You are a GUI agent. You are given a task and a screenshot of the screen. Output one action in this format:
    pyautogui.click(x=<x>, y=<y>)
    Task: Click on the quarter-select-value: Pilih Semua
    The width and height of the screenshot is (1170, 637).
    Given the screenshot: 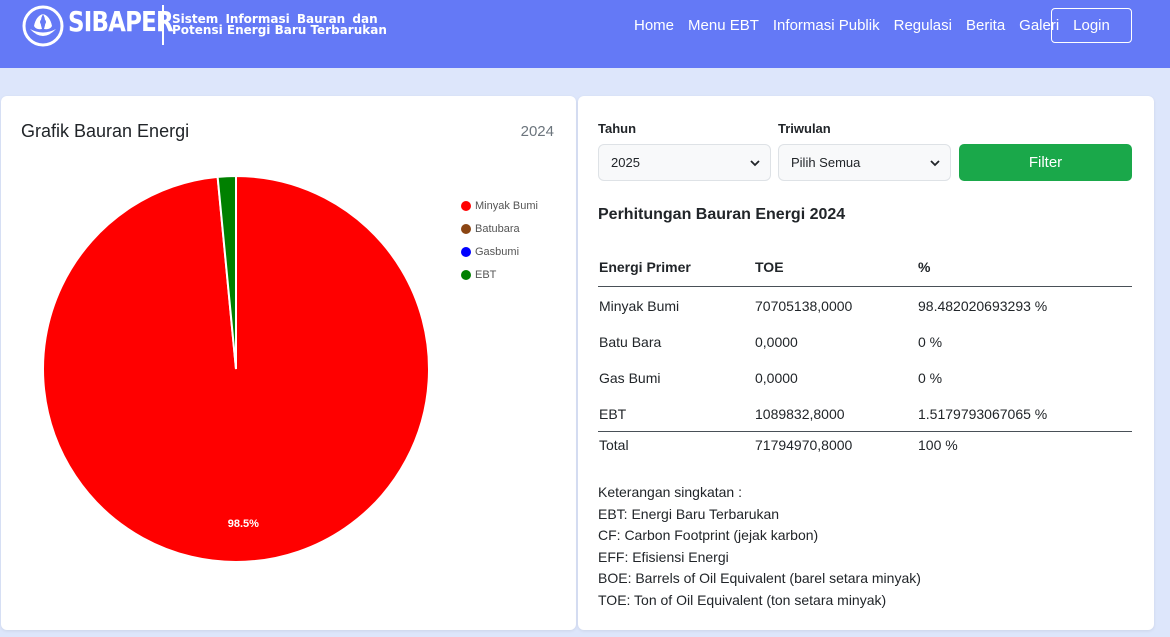 What is the action you would take?
    pyautogui.click(x=826, y=162)
    